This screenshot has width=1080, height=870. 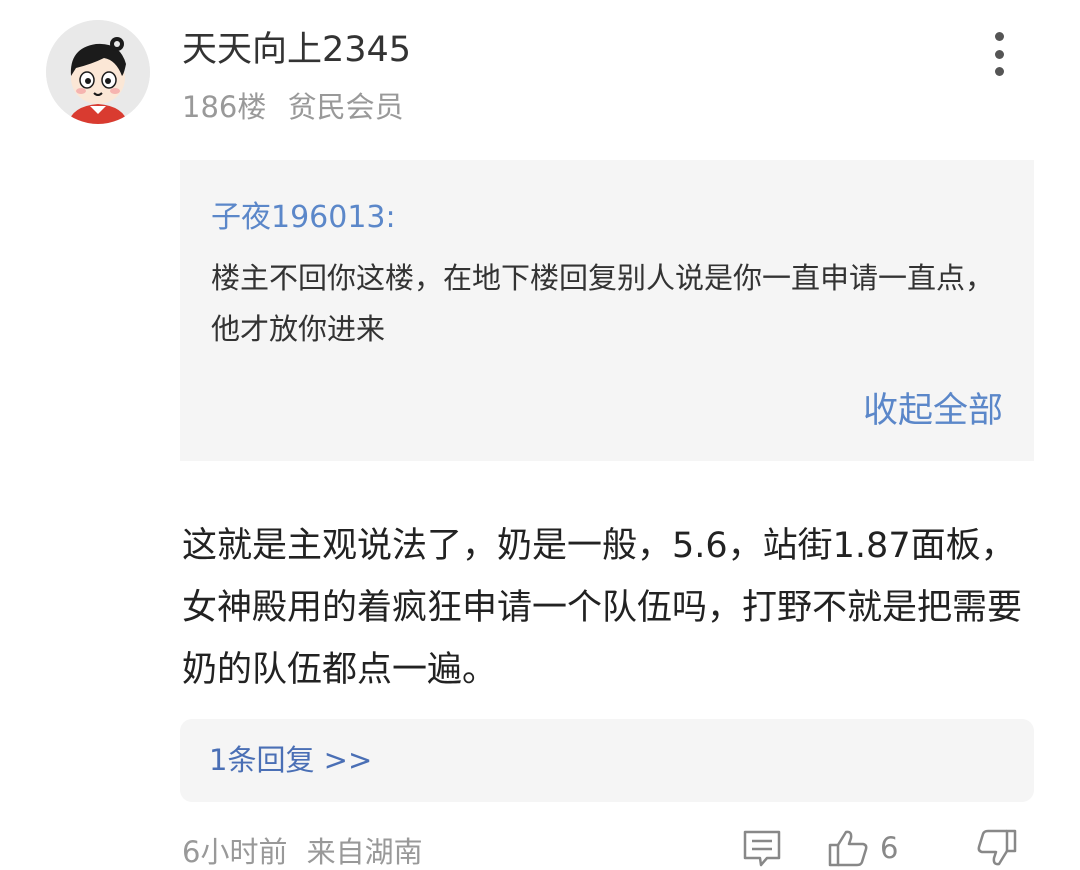 What do you see at coordinates (889, 848) in the screenshot?
I see `like-count: 6` at bounding box center [889, 848].